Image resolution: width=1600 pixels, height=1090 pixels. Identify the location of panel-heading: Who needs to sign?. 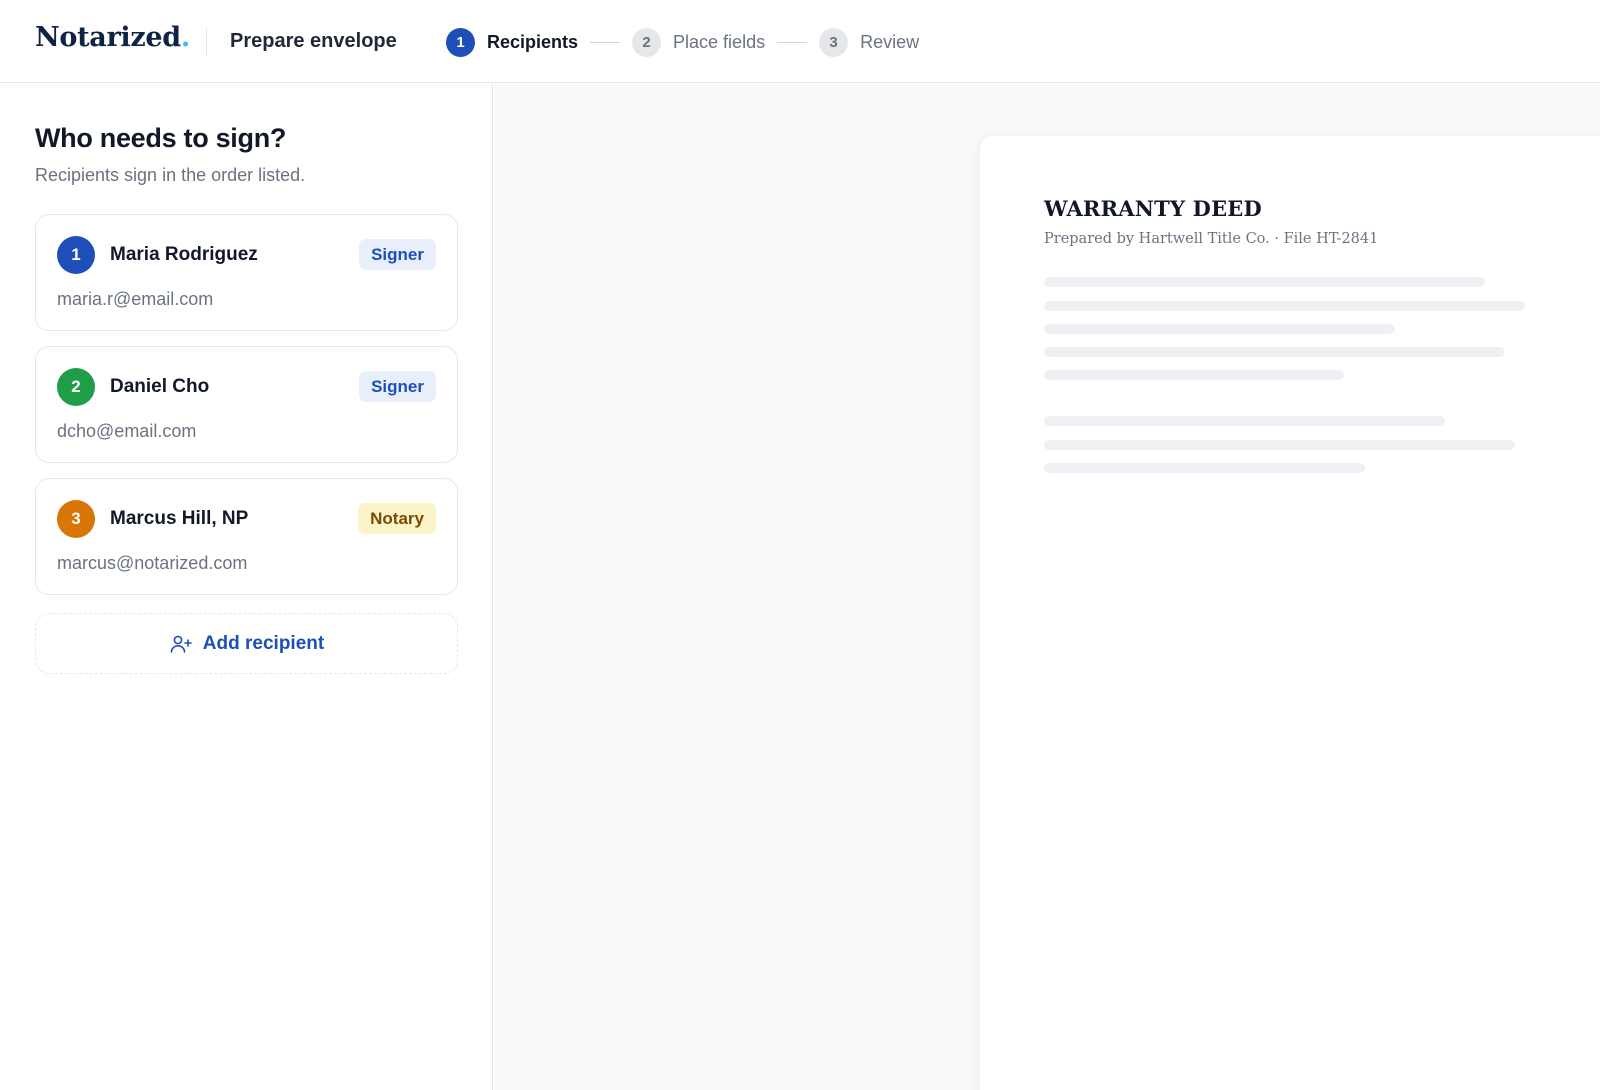
(161, 138).